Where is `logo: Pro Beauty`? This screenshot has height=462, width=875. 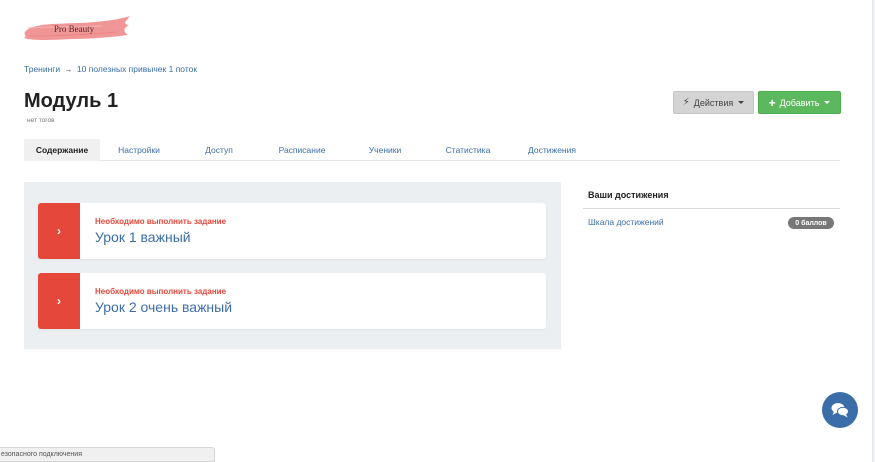 logo: Pro Beauty is located at coordinates (77, 29).